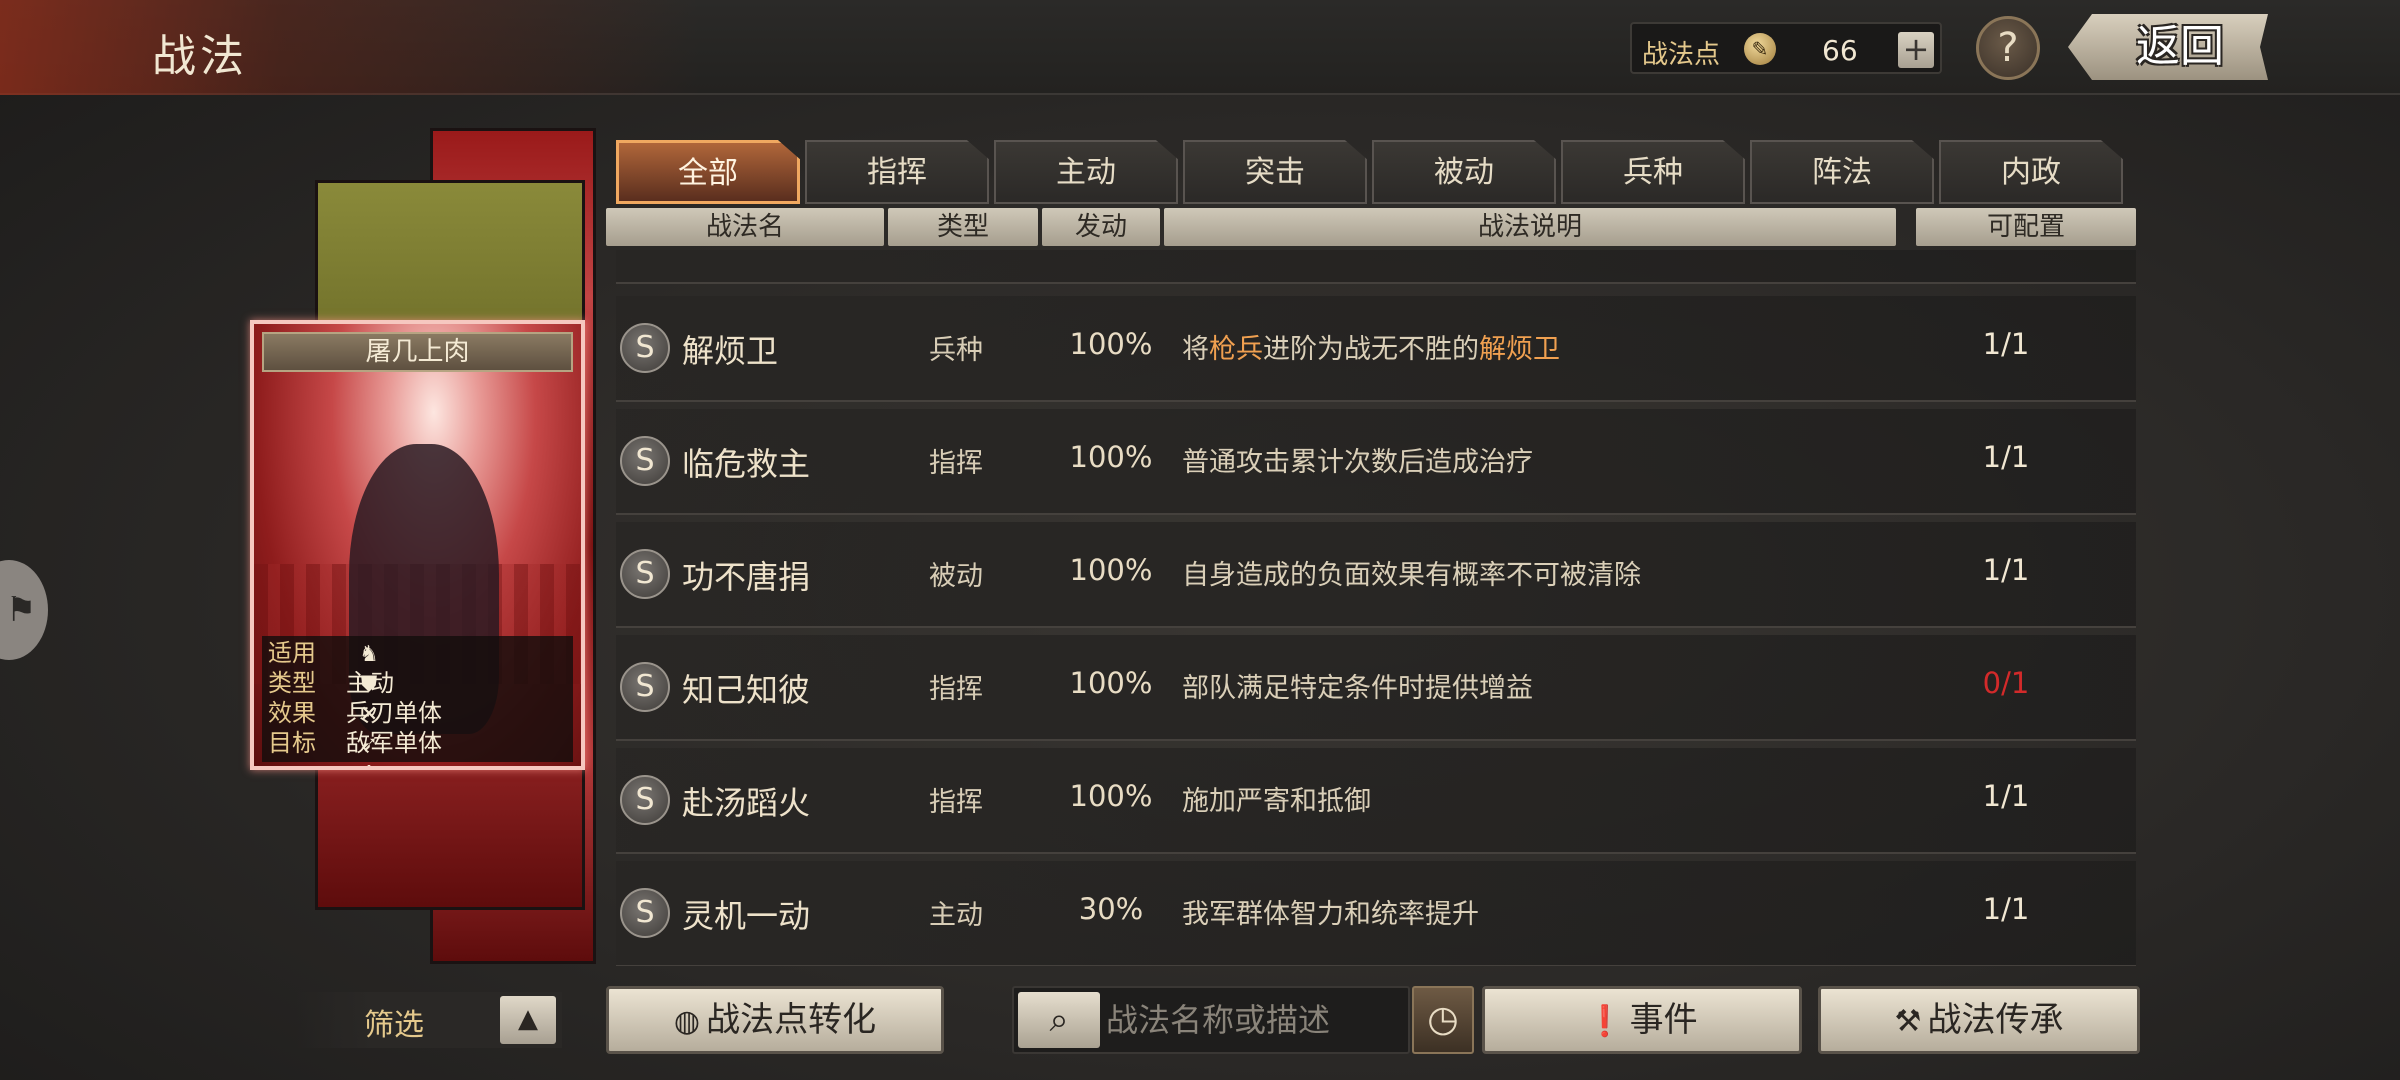 This screenshot has width=2400, height=1080. What do you see at coordinates (331, 683) in the screenshot?
I see `card-info-type: 类型 主动` at bounding box center [331, 683].